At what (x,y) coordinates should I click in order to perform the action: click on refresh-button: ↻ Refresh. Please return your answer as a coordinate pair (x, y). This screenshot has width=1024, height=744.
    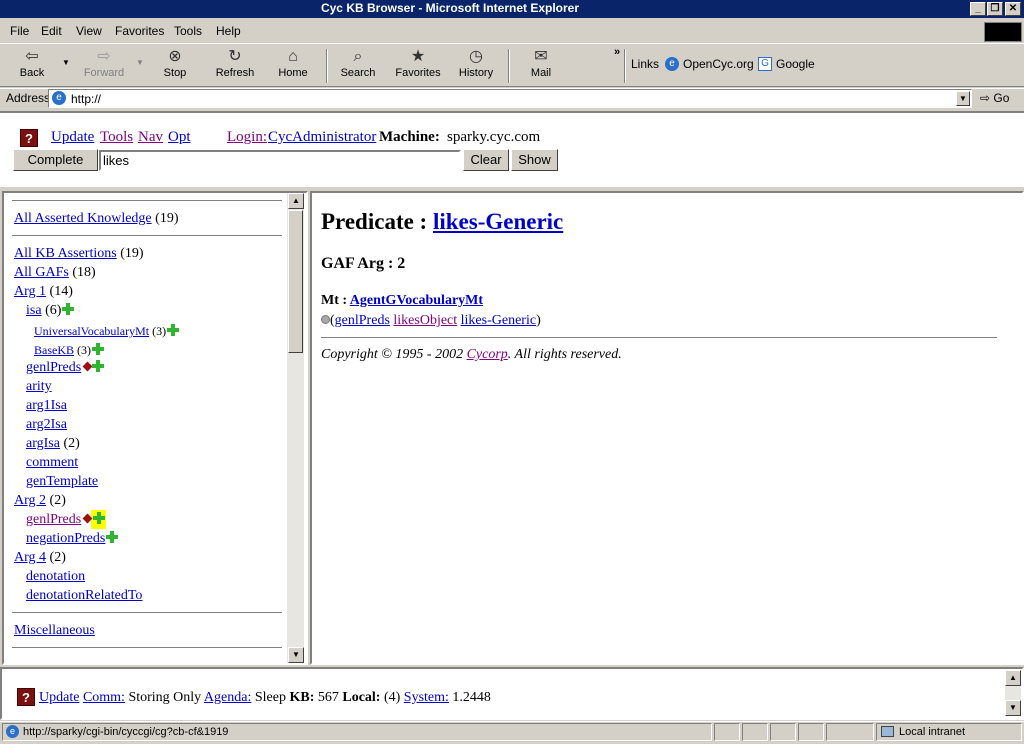
    Looking at the image, I should click on (235, 66).